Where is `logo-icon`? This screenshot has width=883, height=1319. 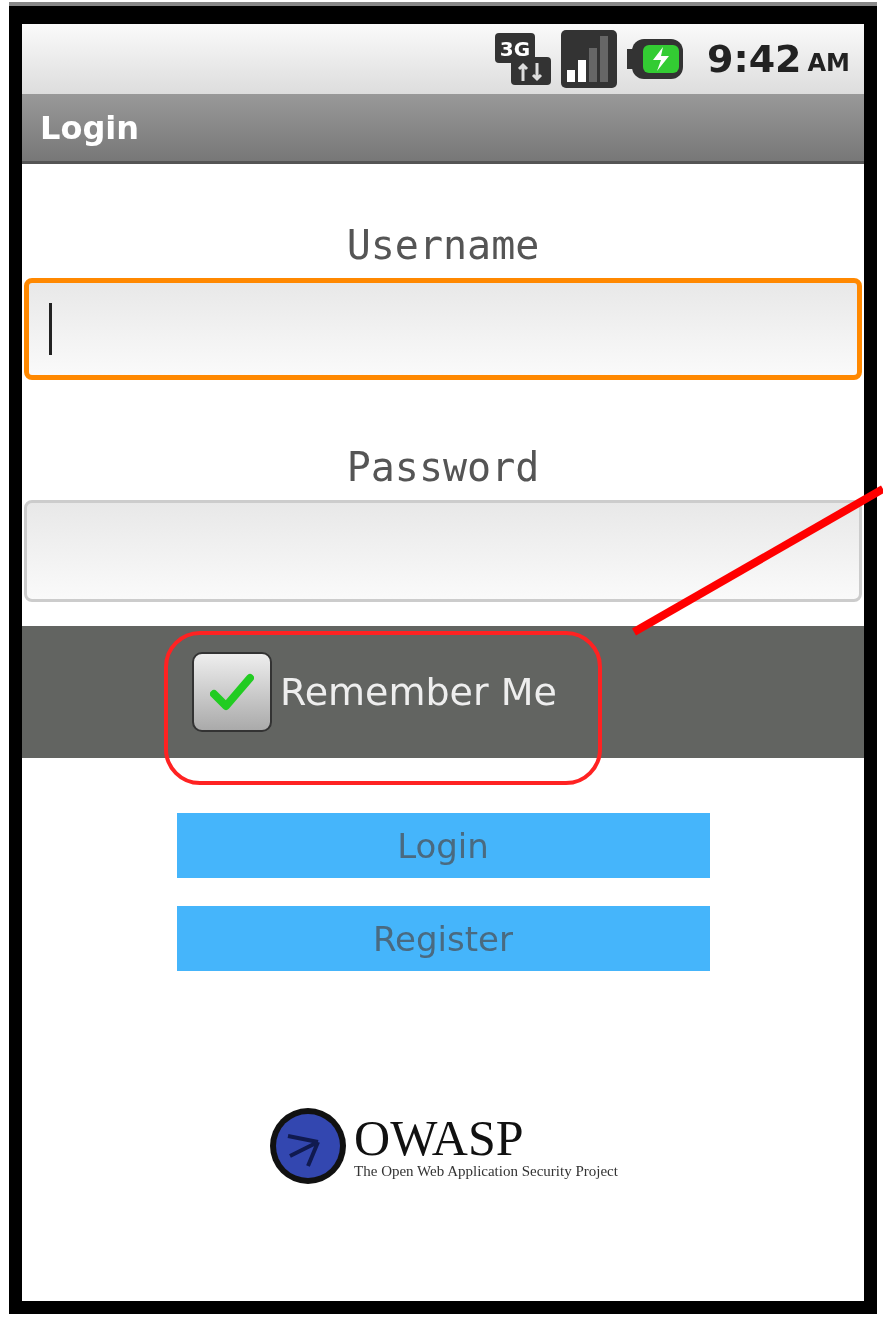
logo-icon is located at coordinates (308, 1146).